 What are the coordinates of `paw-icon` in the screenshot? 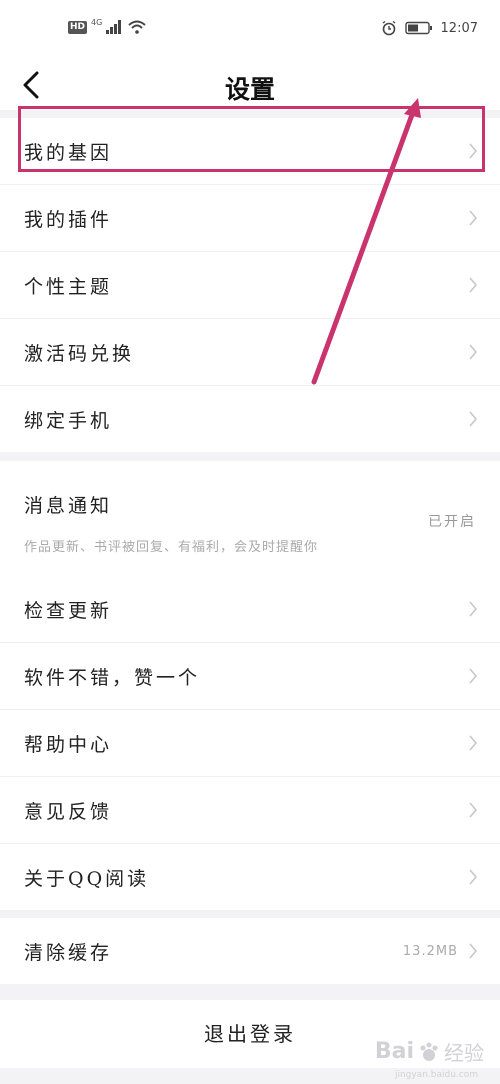 It's located at (429, 1051).